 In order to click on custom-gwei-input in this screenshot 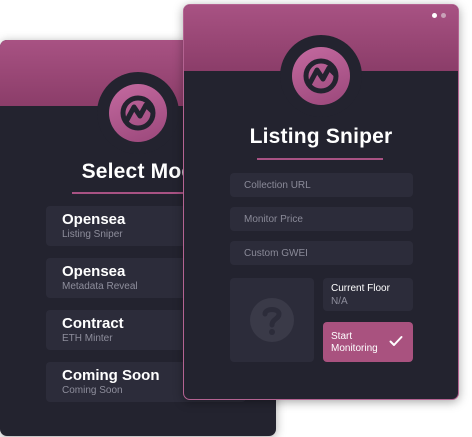, I will do `click(321, 253)`.